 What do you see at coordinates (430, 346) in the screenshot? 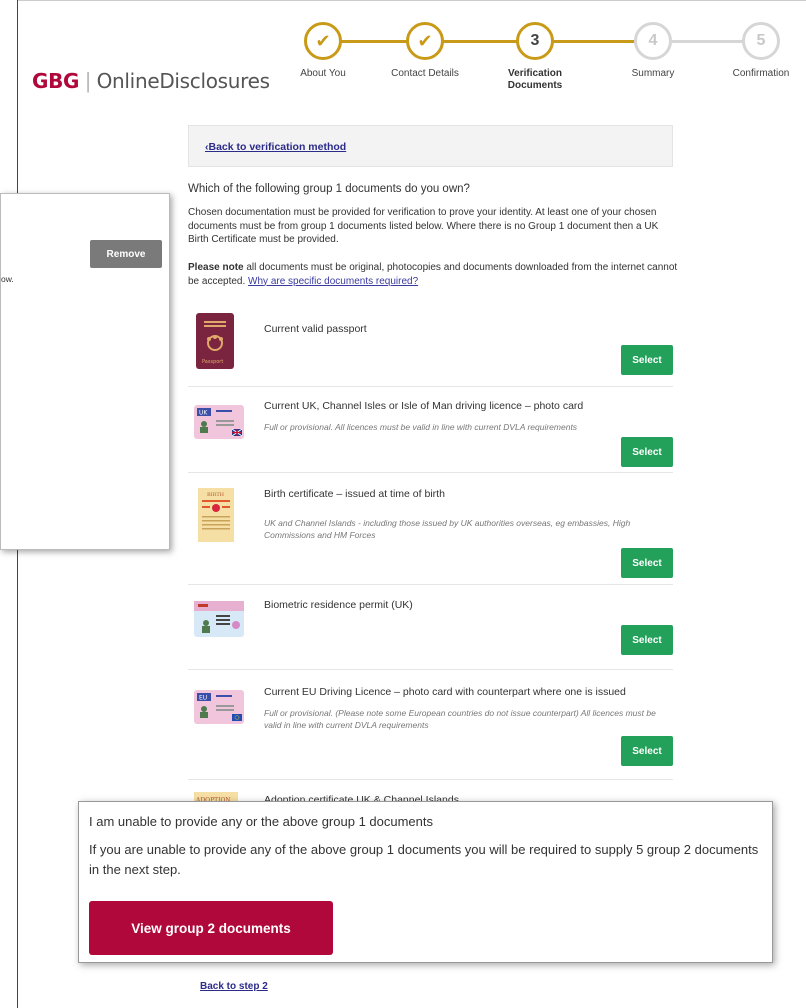
I see `document-row-passport: Passport Current valid passport Select` at bounding box center [430, 346].